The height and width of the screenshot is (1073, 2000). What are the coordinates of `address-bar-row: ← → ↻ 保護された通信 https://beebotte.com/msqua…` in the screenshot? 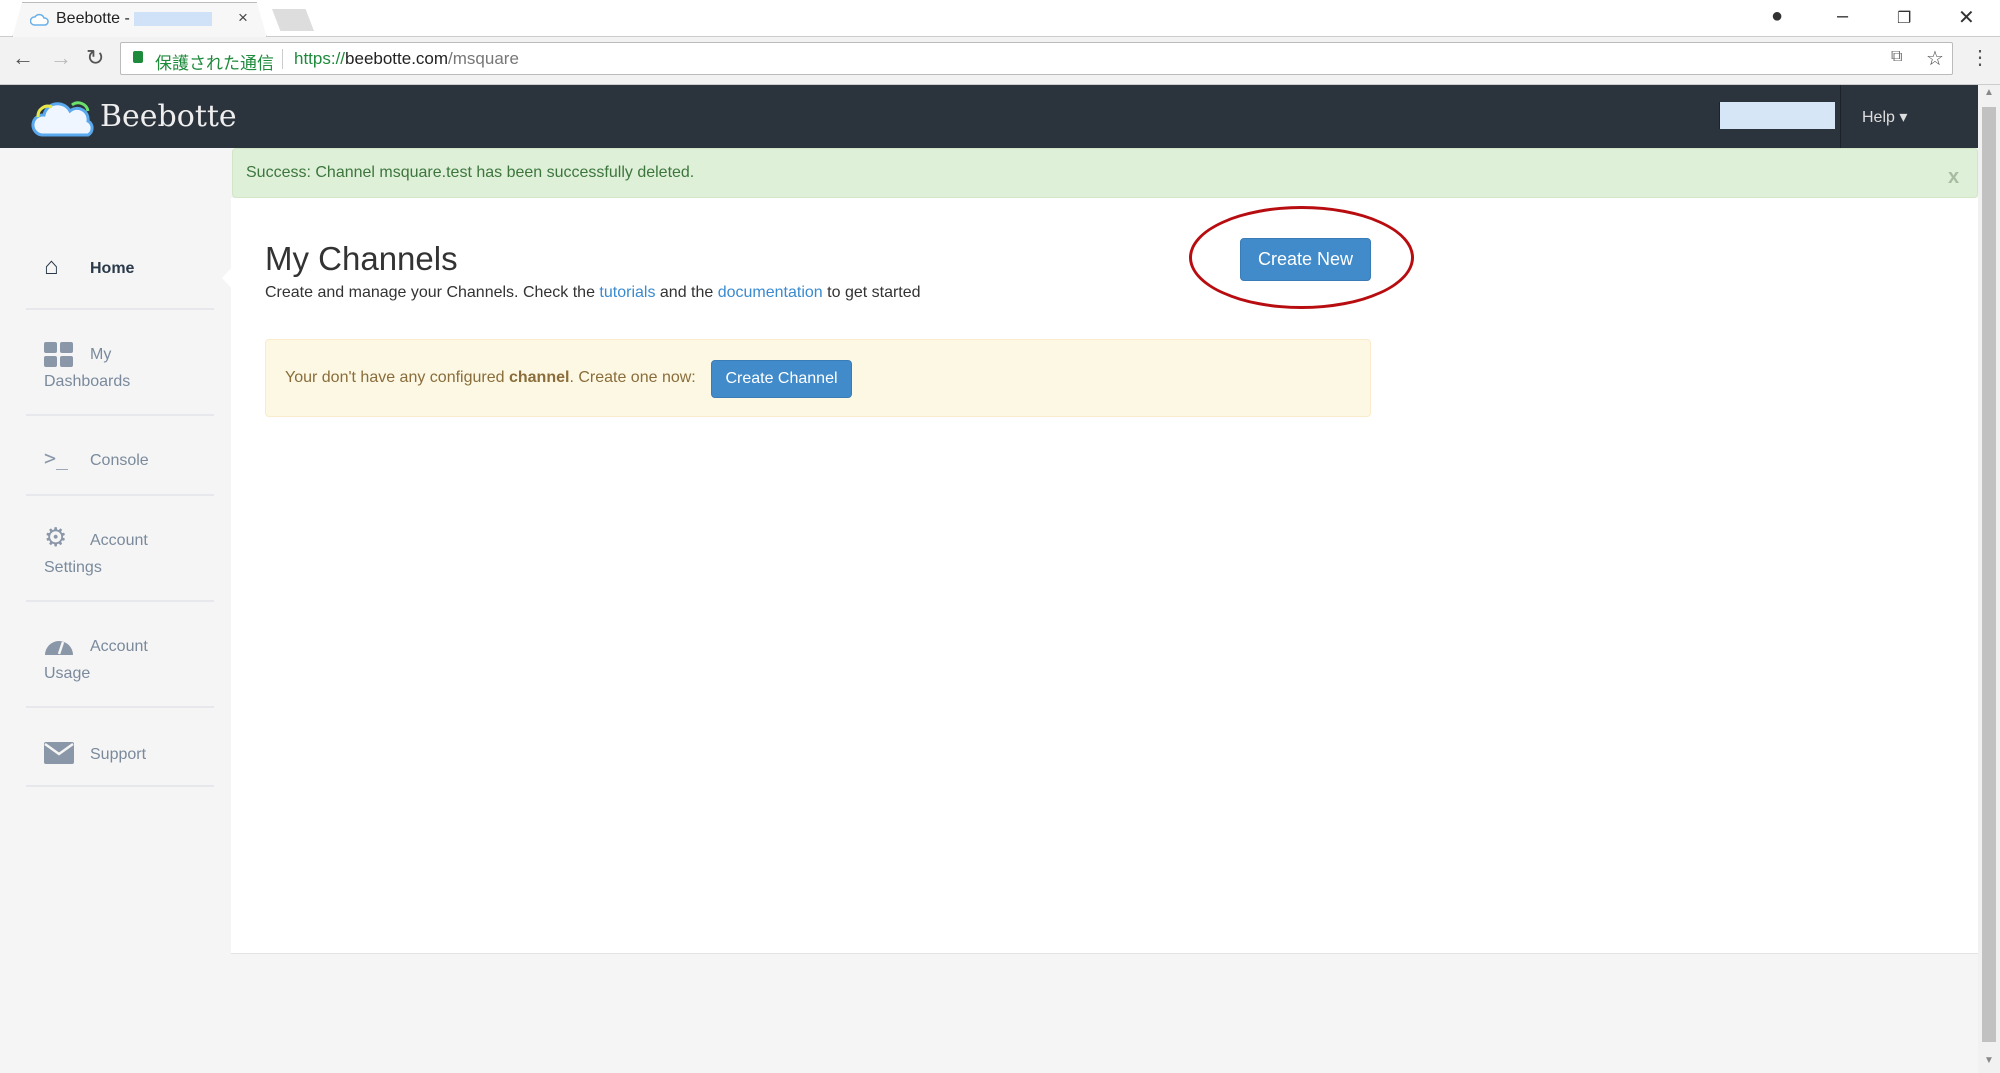 It's located at (1000, 61).